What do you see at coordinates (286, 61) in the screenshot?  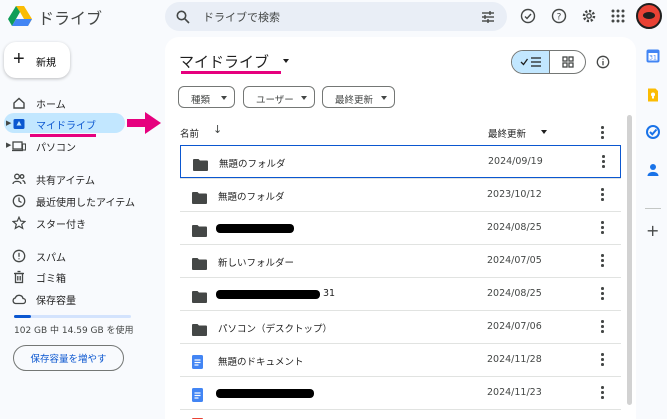 I see `title-dropdown-caret-icon` at bounding box center [286, 61].